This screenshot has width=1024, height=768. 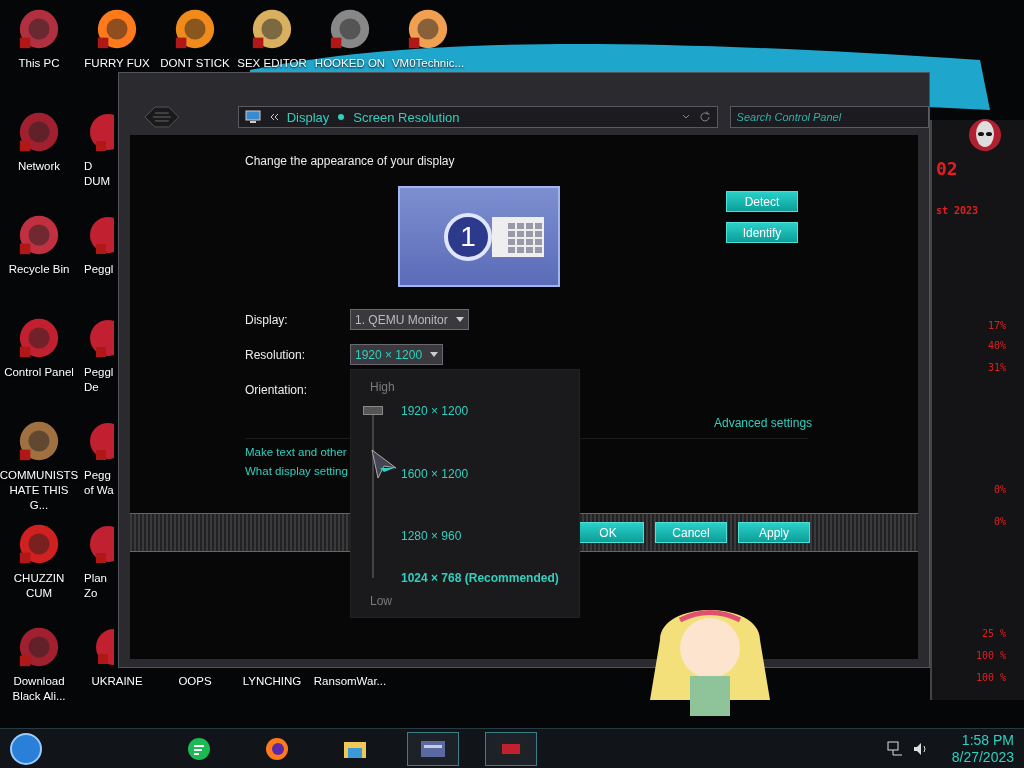 I want to click on gadget-reading: 31%, so click(x=996, y=367).